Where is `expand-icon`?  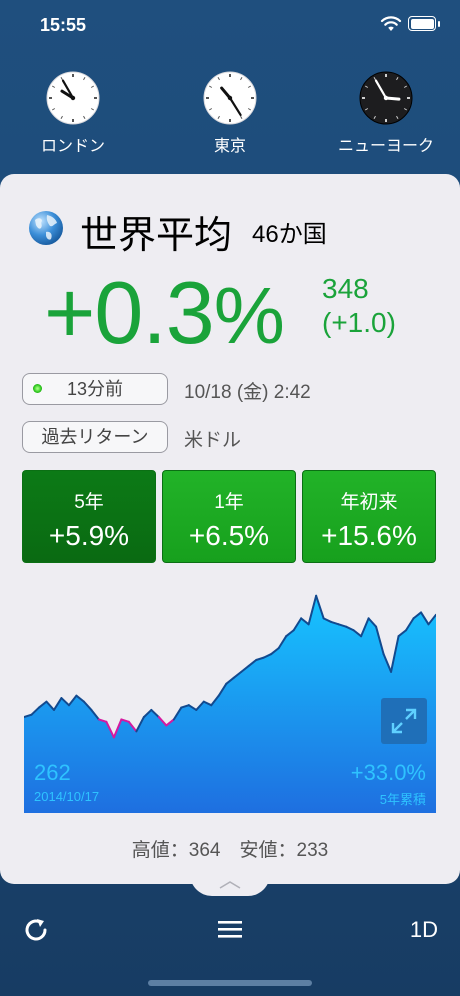
expand-icon is located at coordinates (404, 721).